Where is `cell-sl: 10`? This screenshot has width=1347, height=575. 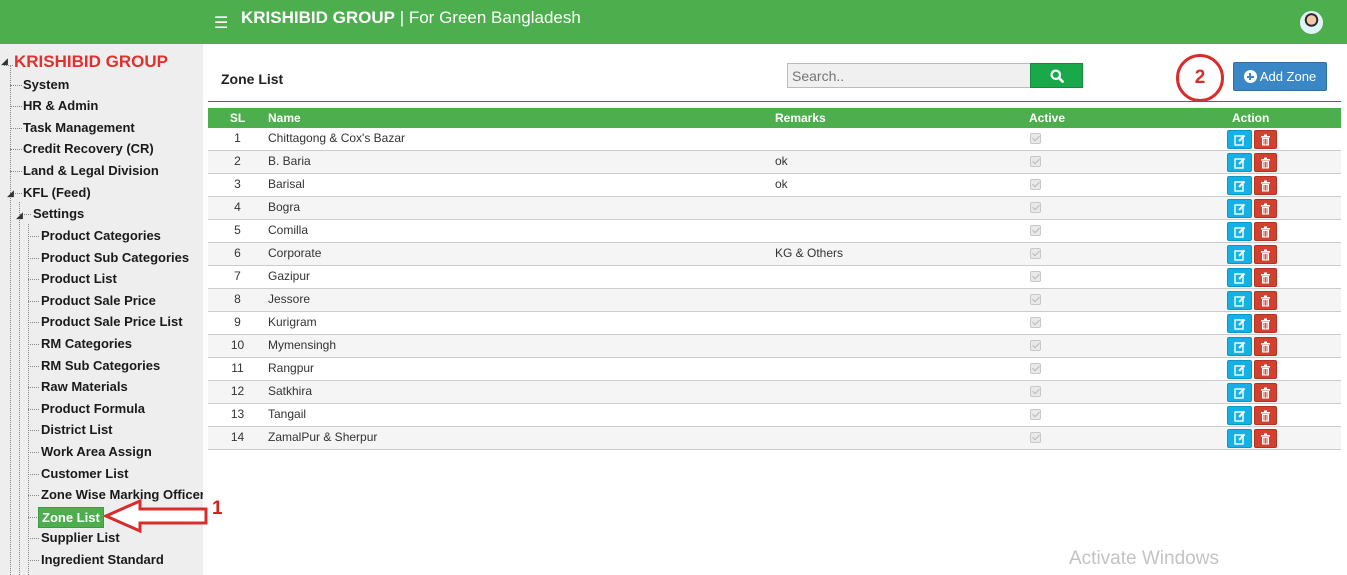 cell-sl: 10 is located at coordinates (237, 345).